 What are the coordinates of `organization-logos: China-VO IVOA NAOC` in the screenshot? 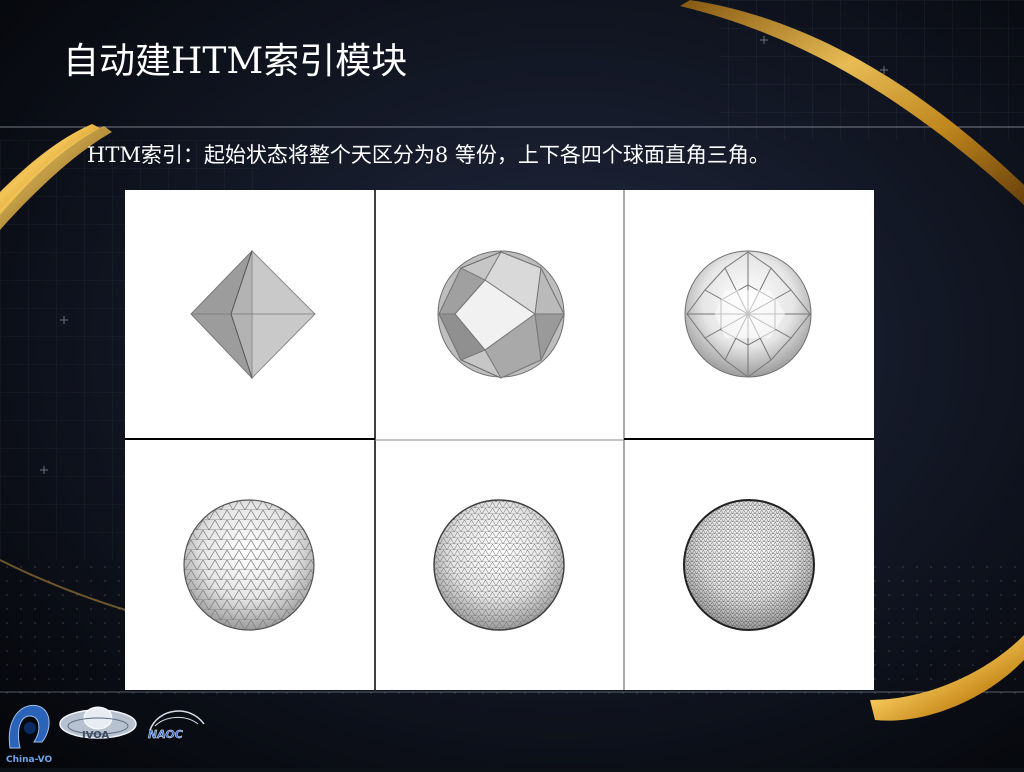 It's located at (110, 729).